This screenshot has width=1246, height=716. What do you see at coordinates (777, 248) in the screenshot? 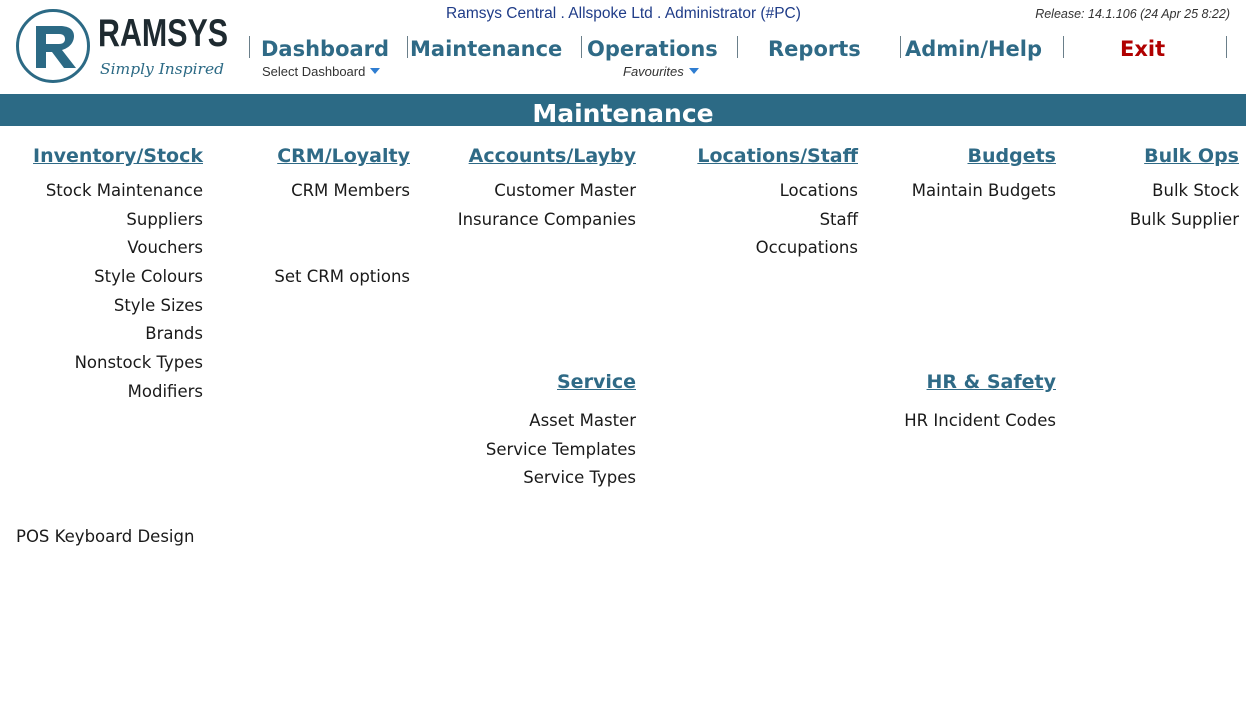
I see `link-occupations: Occupations` at bounding box center [777, 248].